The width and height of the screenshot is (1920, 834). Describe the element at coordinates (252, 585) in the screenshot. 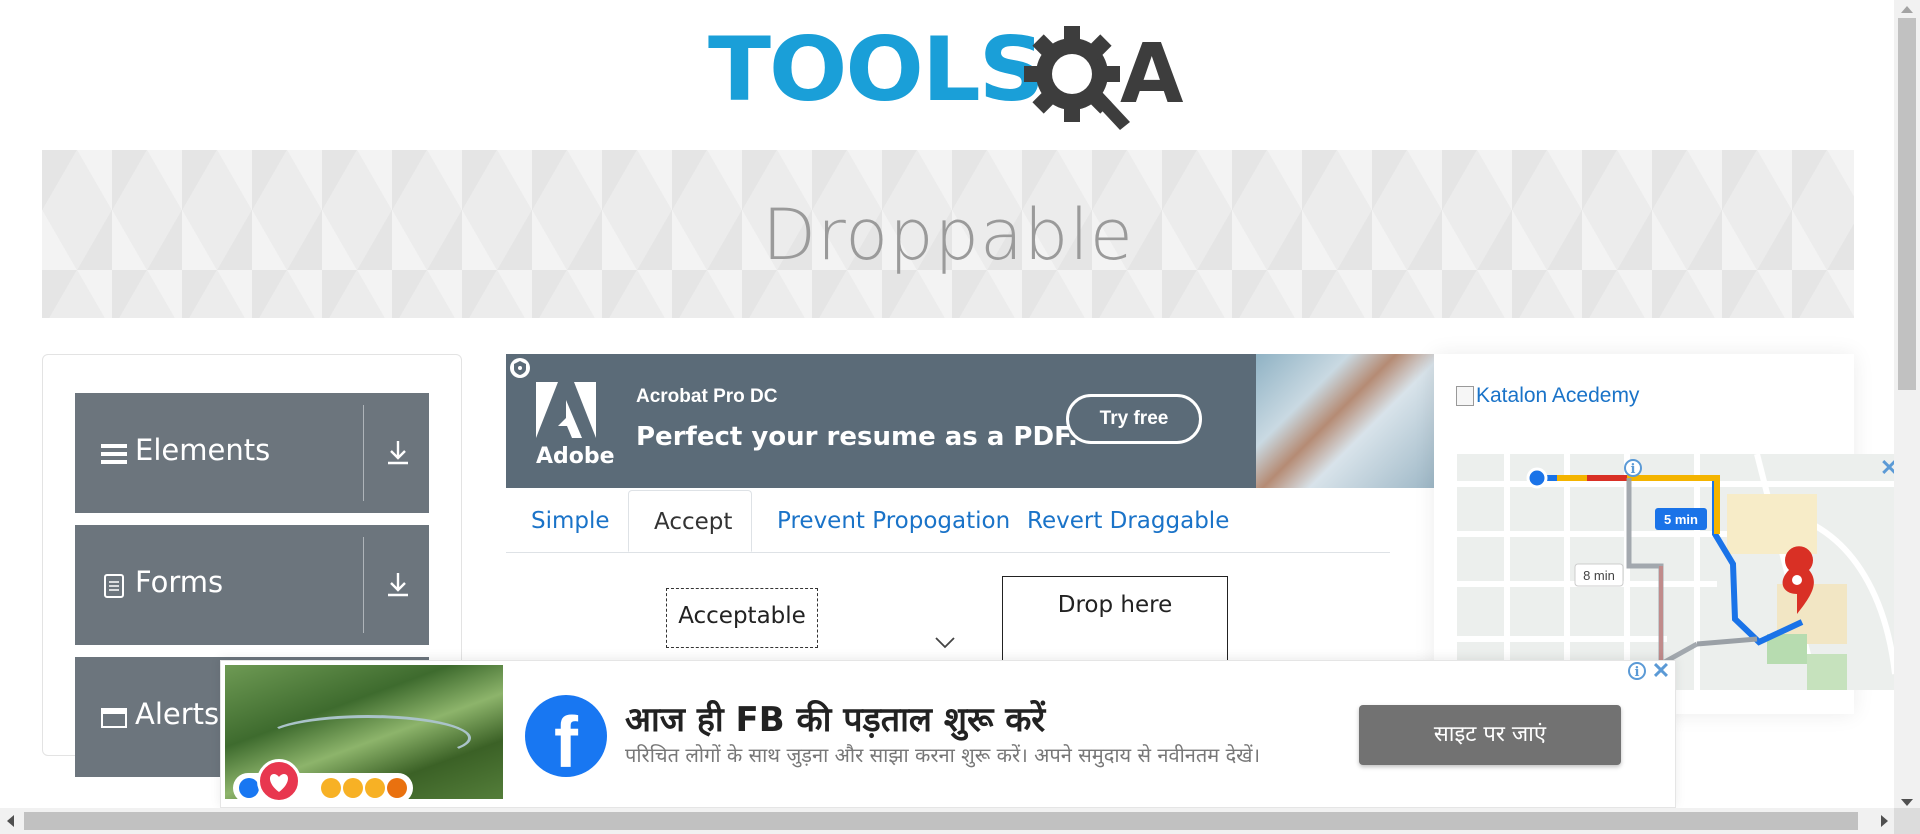

I see `sidebar-group-forms: Forms` at that location.